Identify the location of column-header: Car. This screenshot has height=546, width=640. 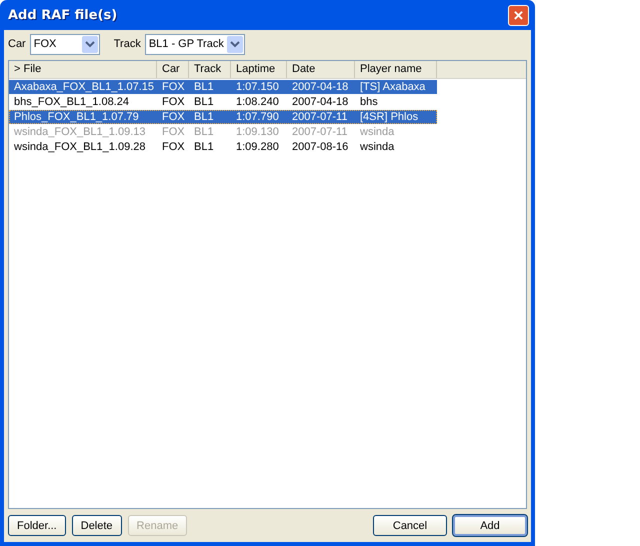
(173, 69).